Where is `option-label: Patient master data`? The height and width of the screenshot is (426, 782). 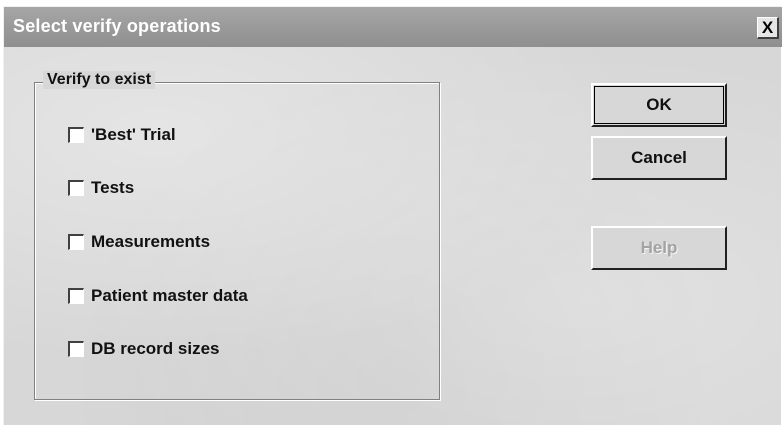
option-label: Patient master data is located at coordinates (169, 295).